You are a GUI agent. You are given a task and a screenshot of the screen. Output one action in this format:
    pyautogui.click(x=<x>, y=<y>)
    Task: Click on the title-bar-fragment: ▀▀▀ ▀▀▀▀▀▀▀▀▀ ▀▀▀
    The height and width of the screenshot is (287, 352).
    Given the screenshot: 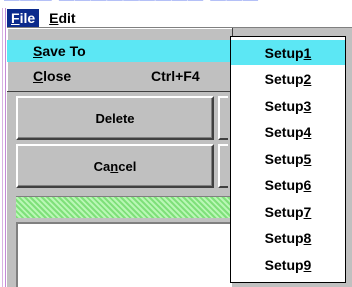 What is the action you would take?
    pyautogui.click(x=176, y=4)
    